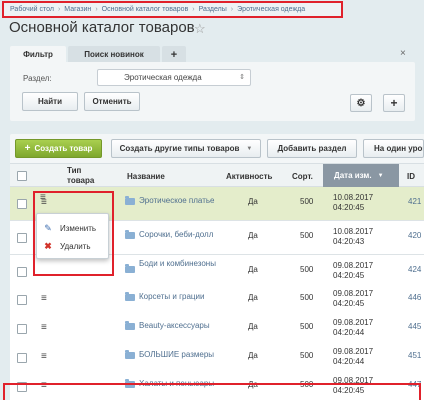 This screenshot has height=400, width=424. Describe the element at coordinates (349, 361) in the screenshot. I see `row-date-time: 04:20:44` at that location.